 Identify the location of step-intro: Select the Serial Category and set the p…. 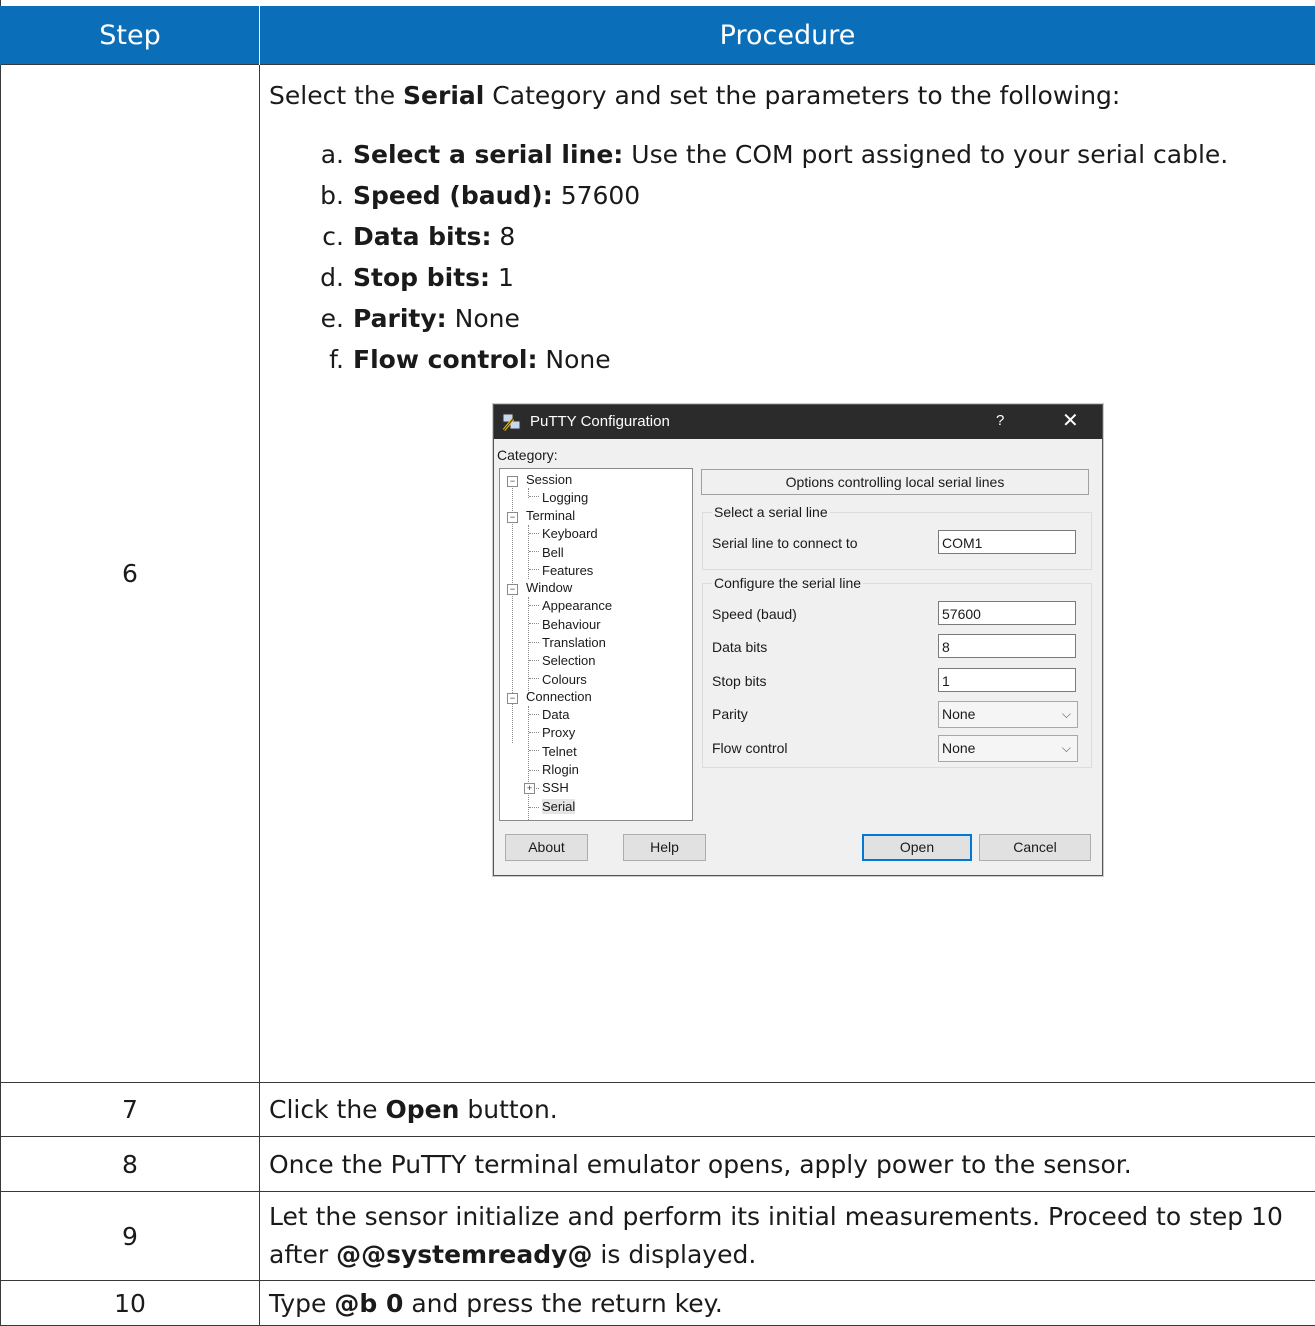
(789, 96).